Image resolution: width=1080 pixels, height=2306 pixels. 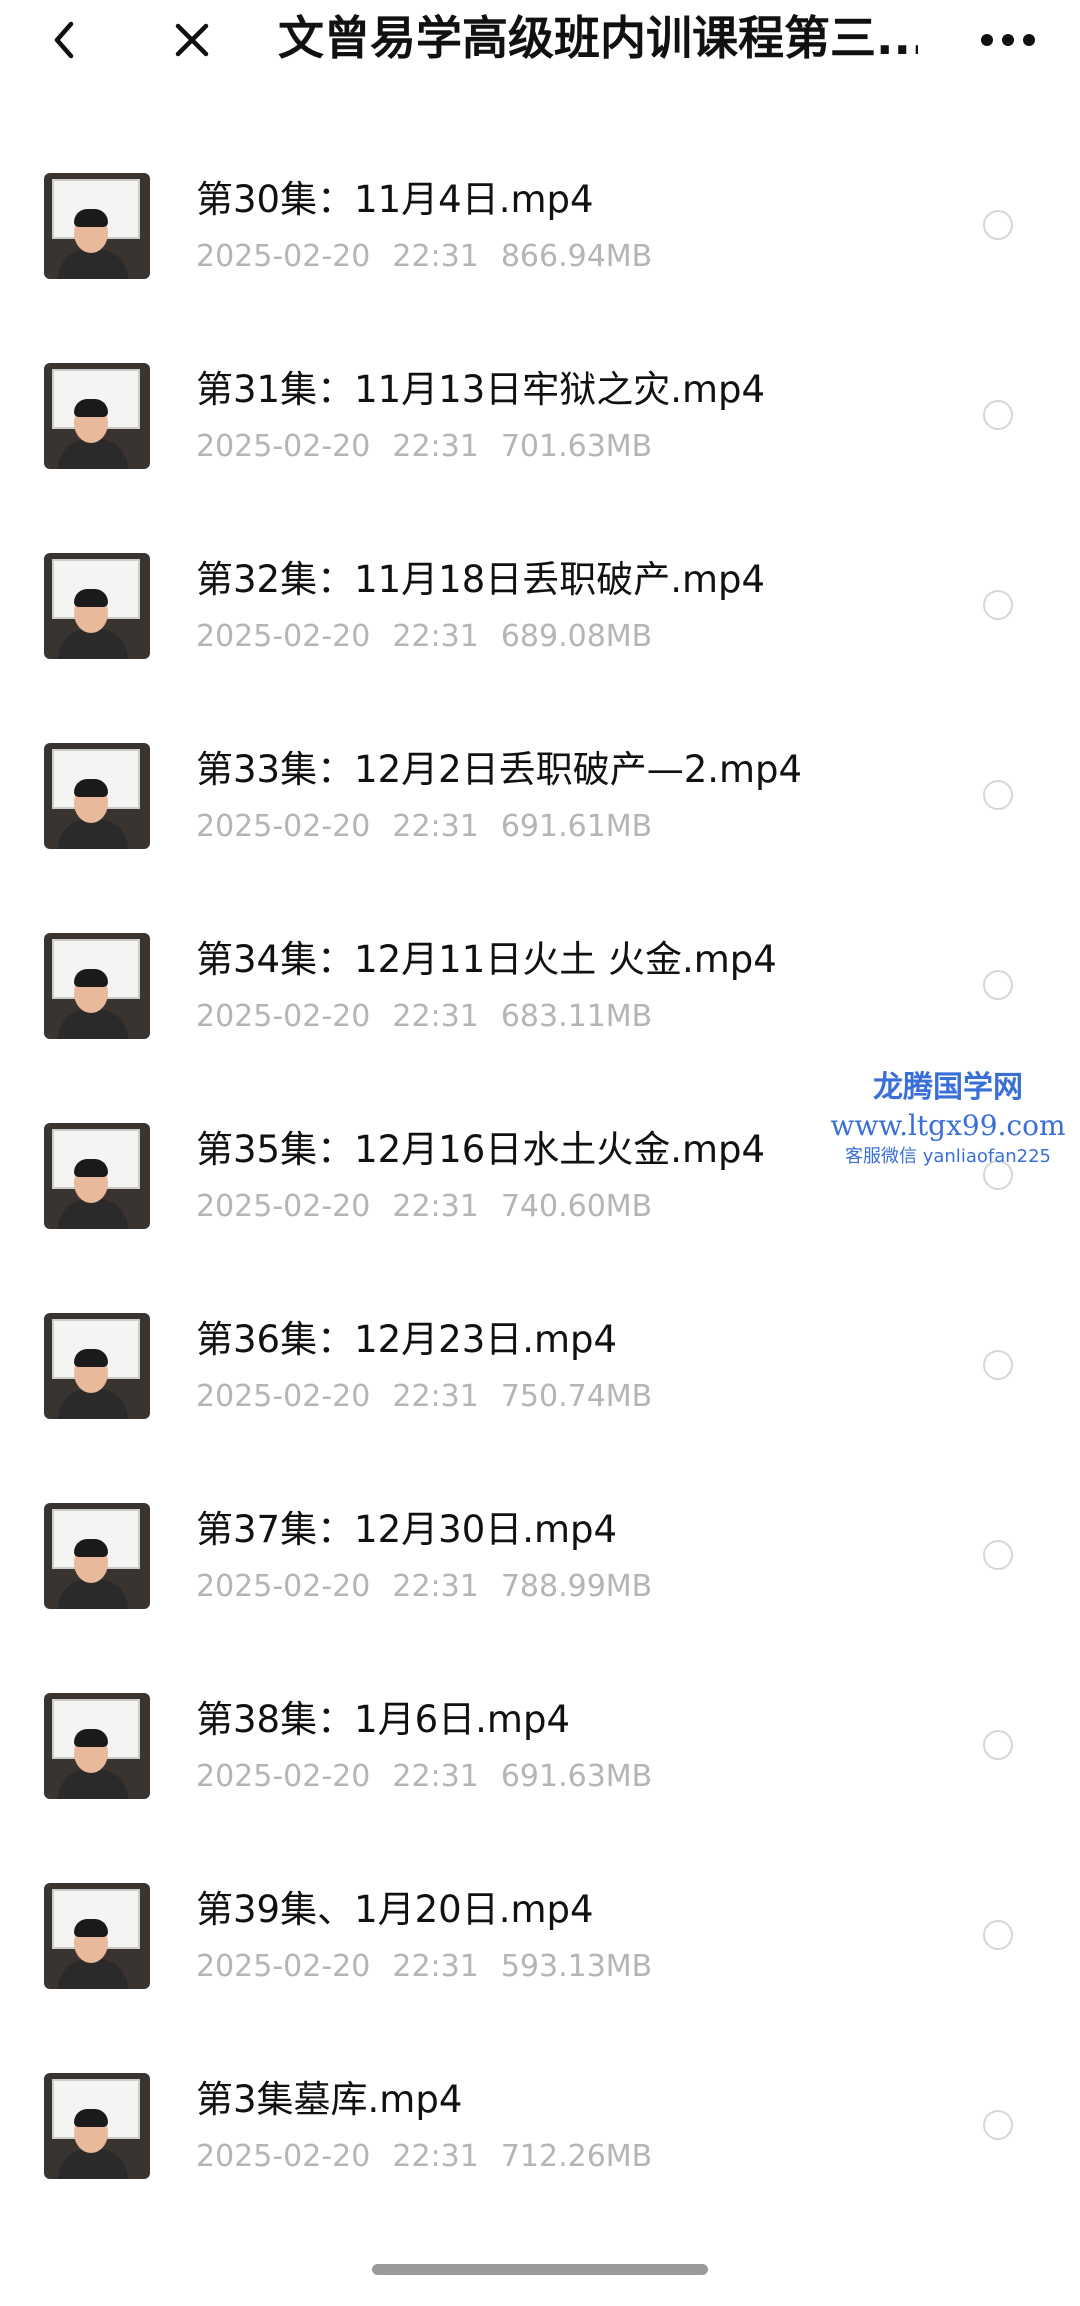 What do you see at coordinates (576, 1396) in the screenshot?
I see `file-size: 750.74MB` at bounding box center [576, 1396].